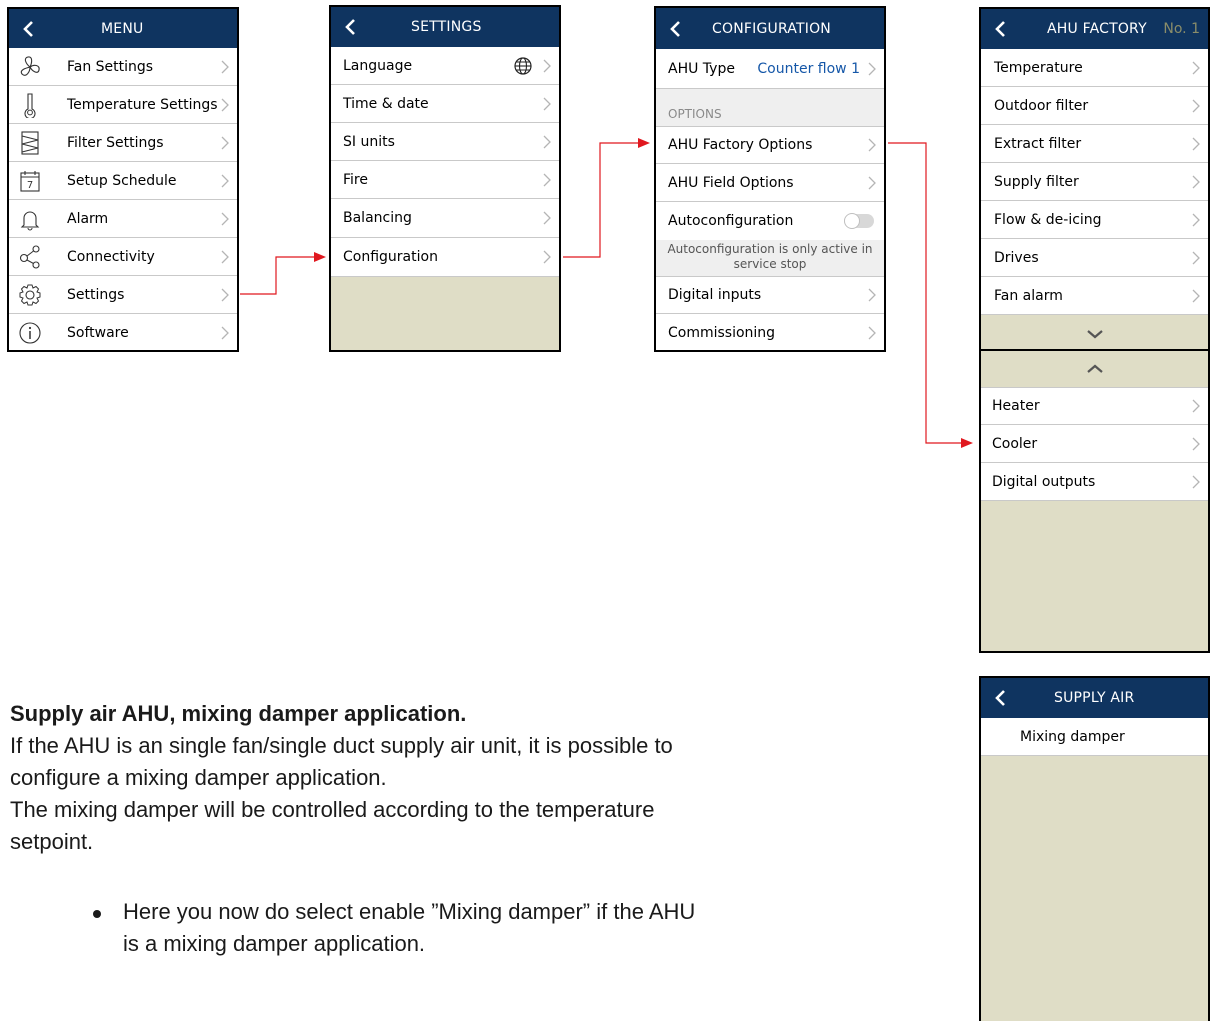 The width and height of the screenshot is (1210, 1021). I want to click on supply-air-title: SUPPLY AIR, so click(1094, 698).